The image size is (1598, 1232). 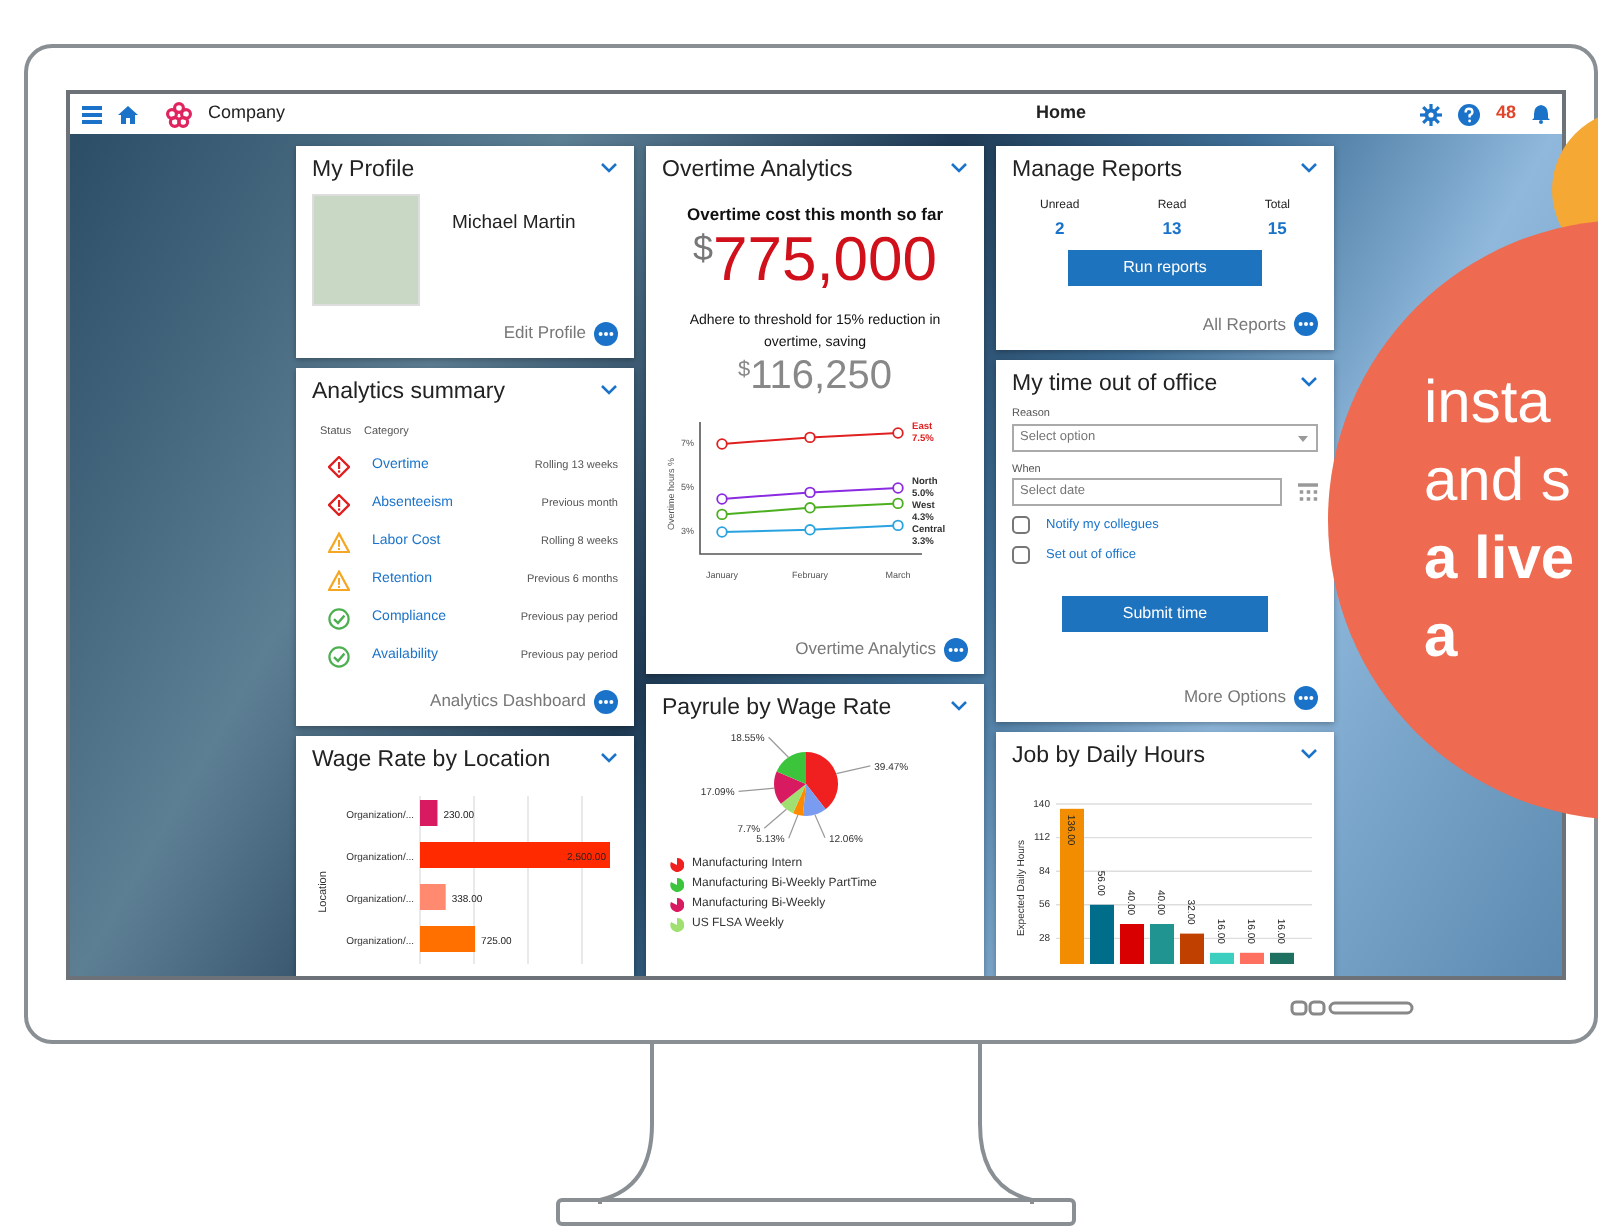 What do you see at coordinates (128, 114) in the screenshot?
I see `home-icon` at bounding box center [128, 114].